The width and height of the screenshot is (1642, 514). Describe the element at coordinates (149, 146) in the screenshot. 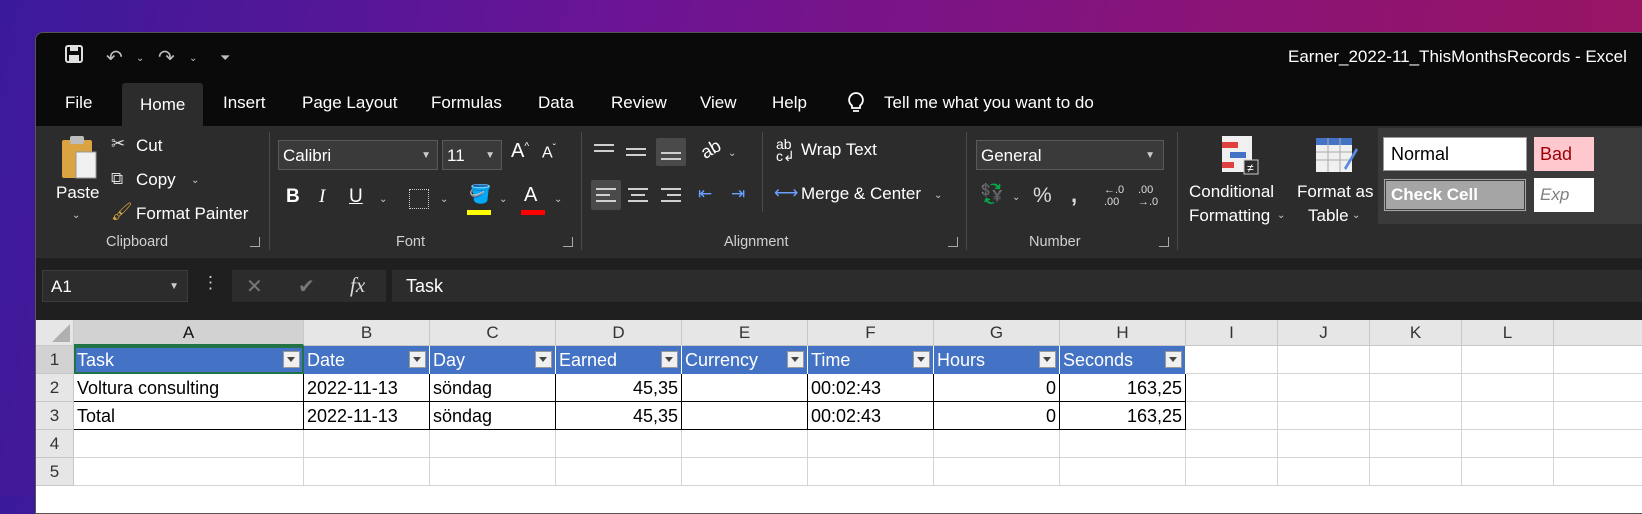

I see `cut-button: Cut` at that location.